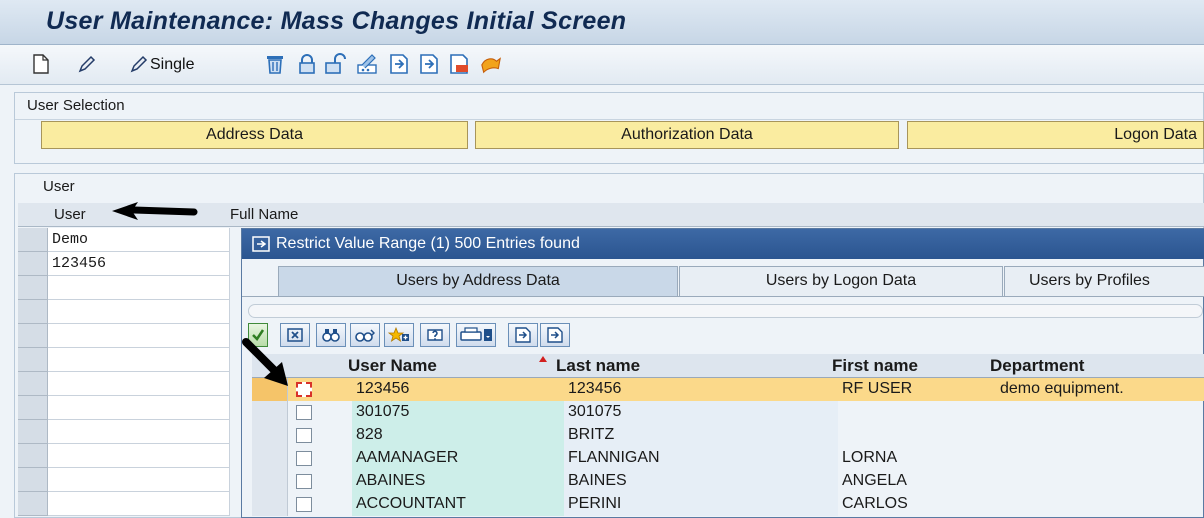  I want to click on cell-last-name: 301075, so click(595, 411).